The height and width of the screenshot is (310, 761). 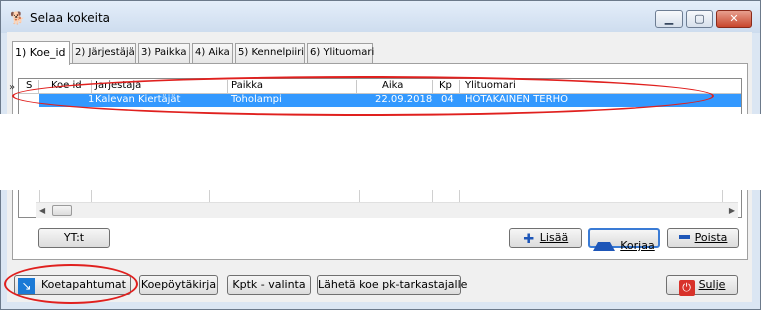 What do you see at coordinates (554, 237) in the screenshot?
I see `lisaa-label: Lisää` at bounding box center [554, 237].